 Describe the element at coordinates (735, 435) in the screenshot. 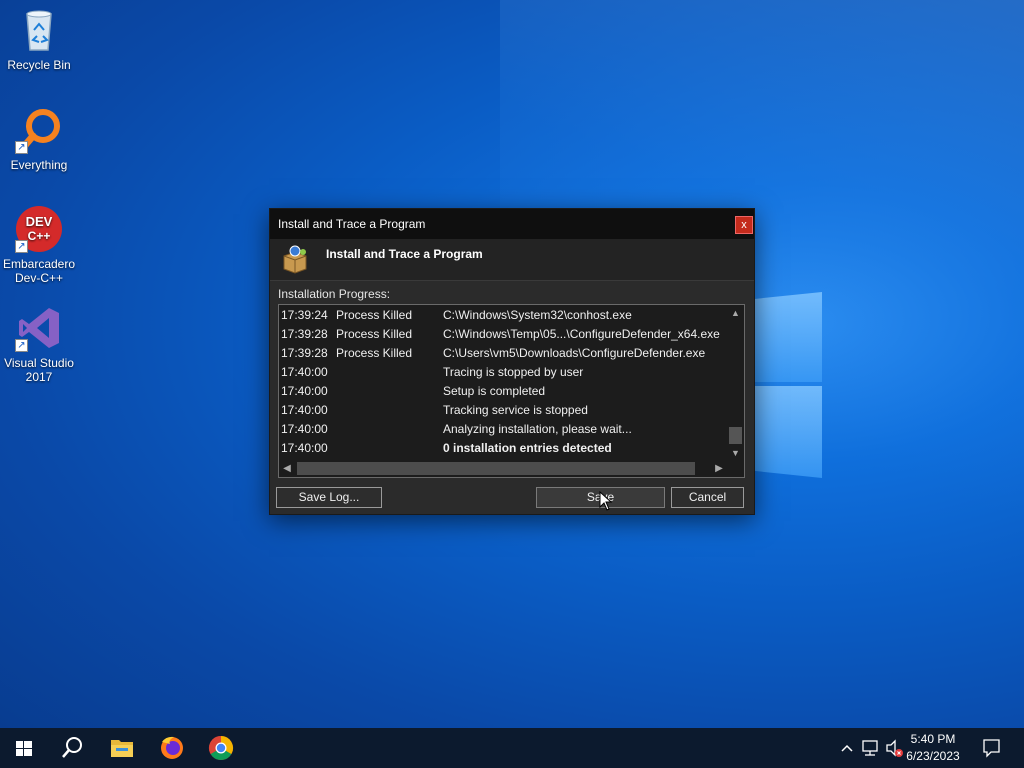

I see `vertical-scroll-thumb` at that location.